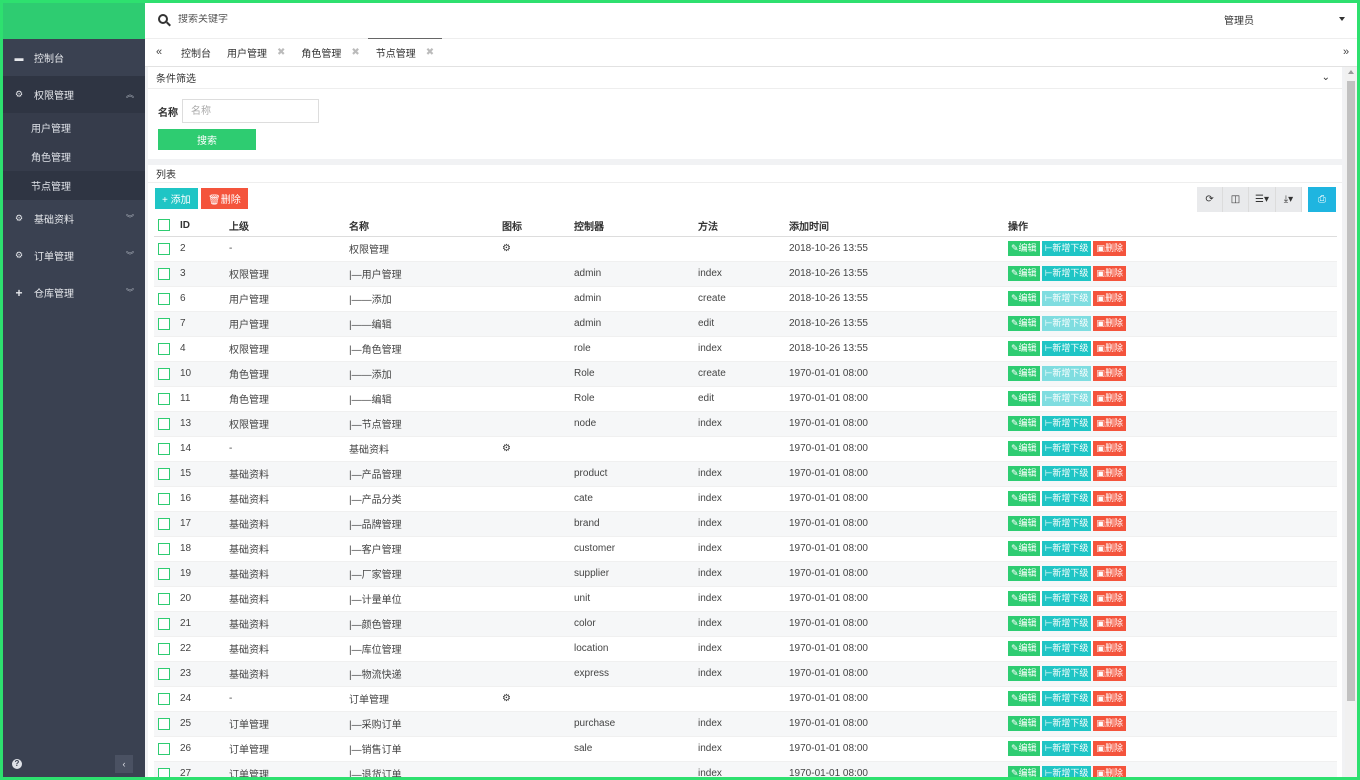 Image resolution: width=1360 pixels, height=780 pixels. What do you see at coordinates (743, 226) in the screenshot?
I see `col-method: 方法` at bounding box center [743, 226].